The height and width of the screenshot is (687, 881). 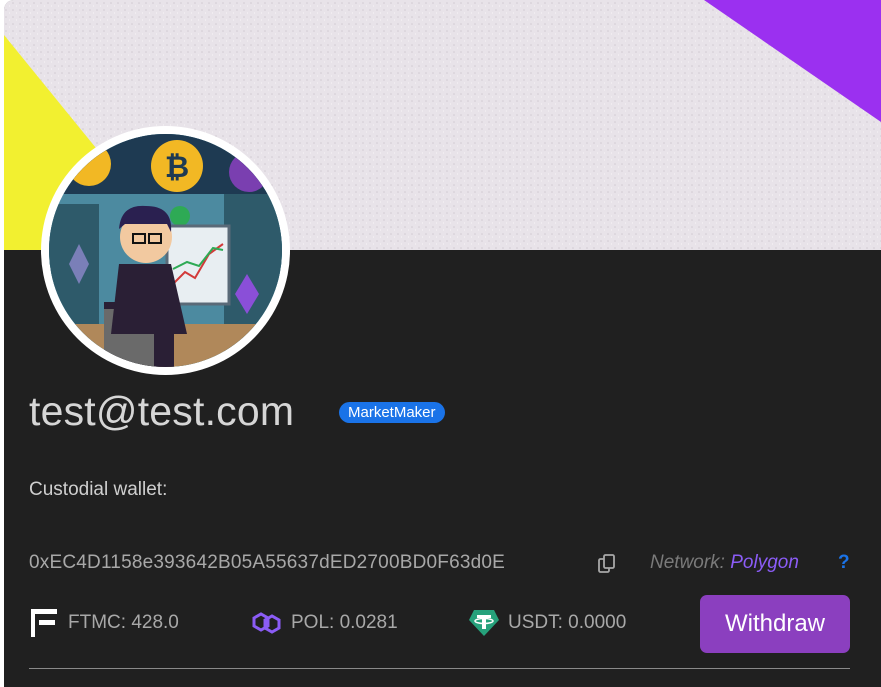 What do you see at coordinates (775, 624) in the screenshot?
I see `withdraw-button: Withdraw` at bounding box center [775, 624].